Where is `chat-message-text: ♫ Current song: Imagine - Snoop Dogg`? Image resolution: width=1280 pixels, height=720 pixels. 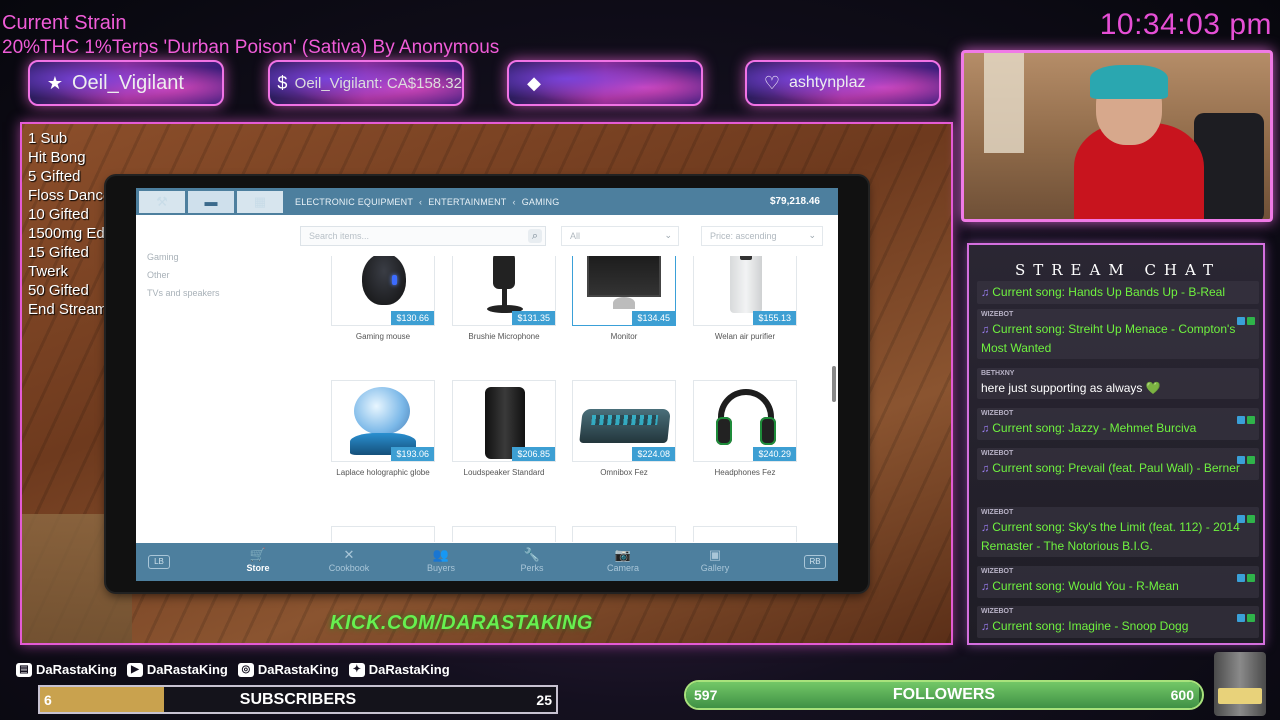 chat-message-text: ♫ Current song: Imagine - Snoop Dogg is located at coordinates (1118, 626).